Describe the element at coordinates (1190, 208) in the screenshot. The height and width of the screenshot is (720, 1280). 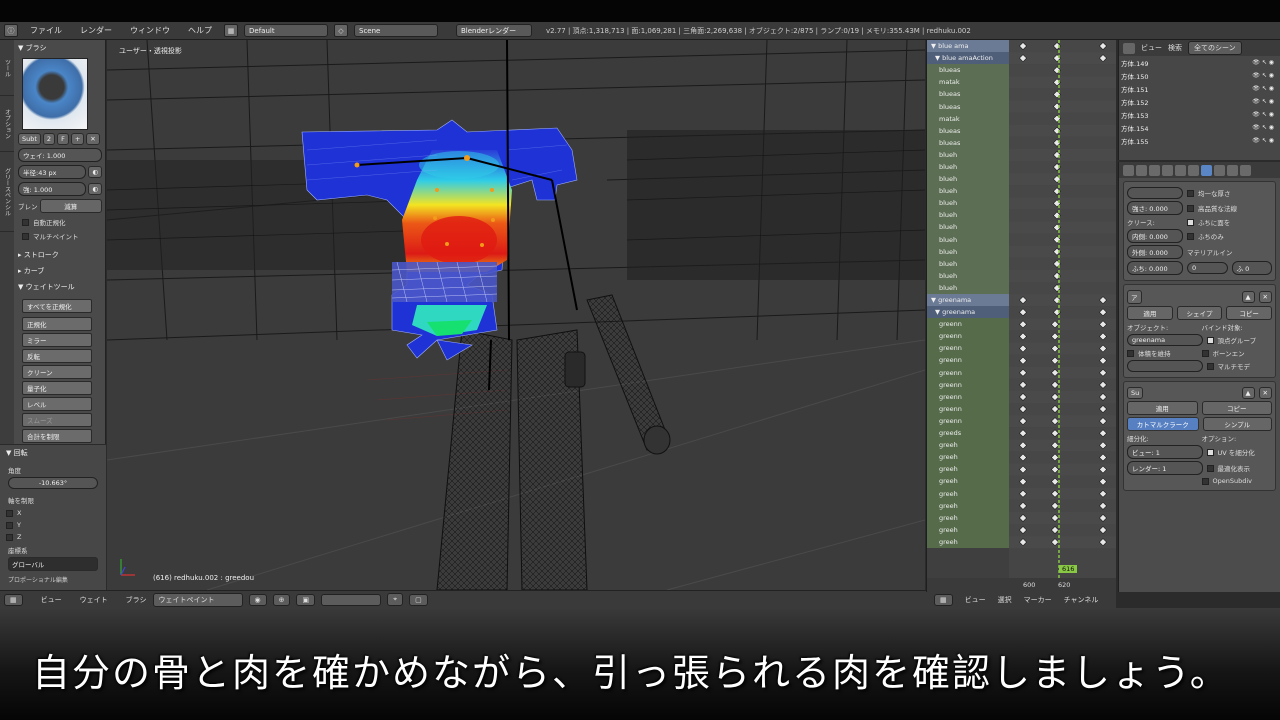
I see `high-quality-normals-checkbox` at that location.